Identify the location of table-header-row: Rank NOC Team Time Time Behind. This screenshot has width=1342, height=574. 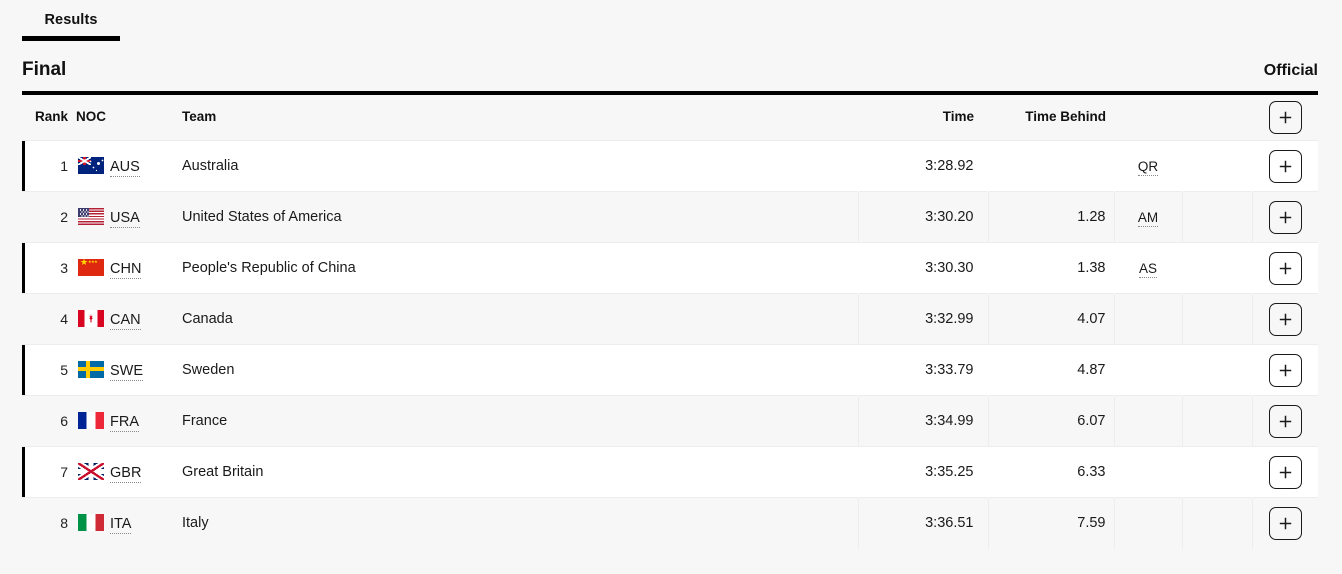
(670, 118).